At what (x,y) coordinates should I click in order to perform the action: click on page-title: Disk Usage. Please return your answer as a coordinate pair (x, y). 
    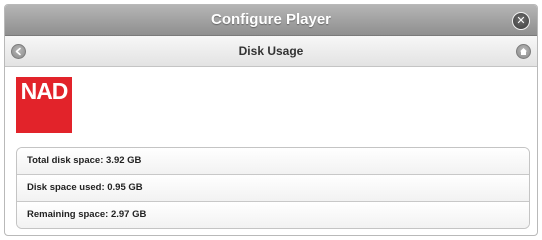
    Looking at the image, I should click on (271, 51).